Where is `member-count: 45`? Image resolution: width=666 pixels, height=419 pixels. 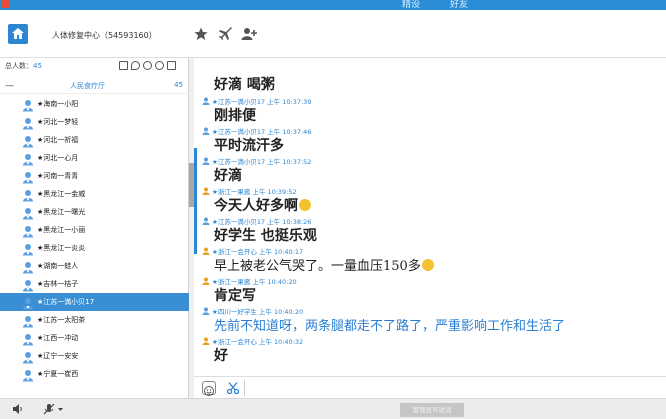
member-count: 45 is located at coordinates (37, 66).